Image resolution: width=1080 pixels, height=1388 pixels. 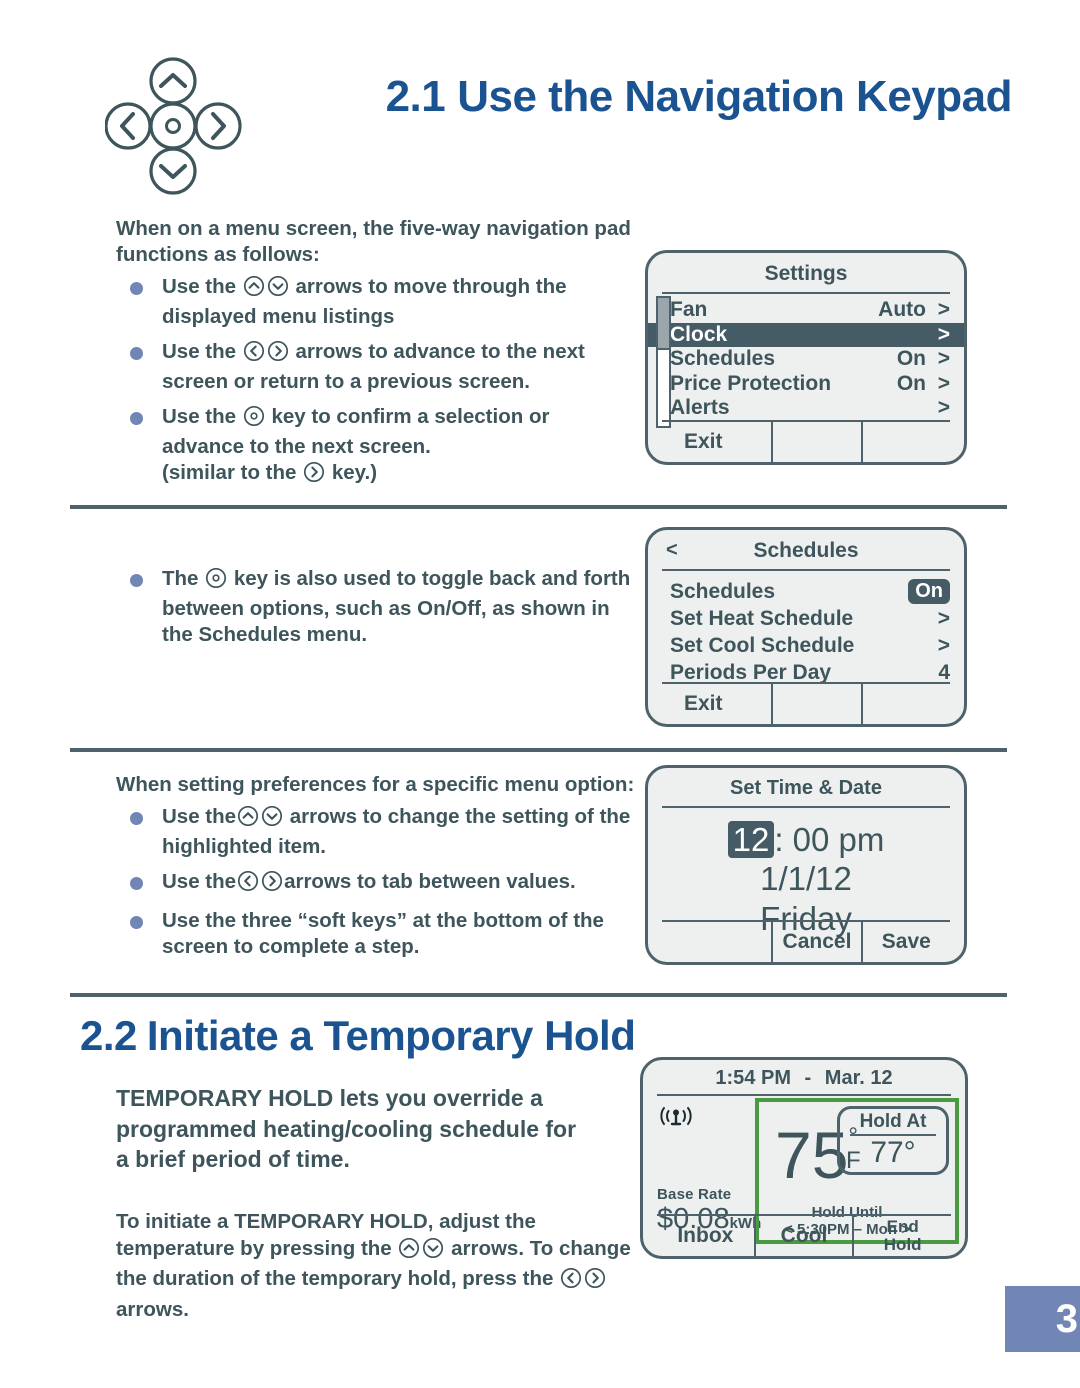 What do you see at coordinates (806, 334) in the screenshot?
I see `menu-row-clock: Clock >` at bounding box center [806, 334].